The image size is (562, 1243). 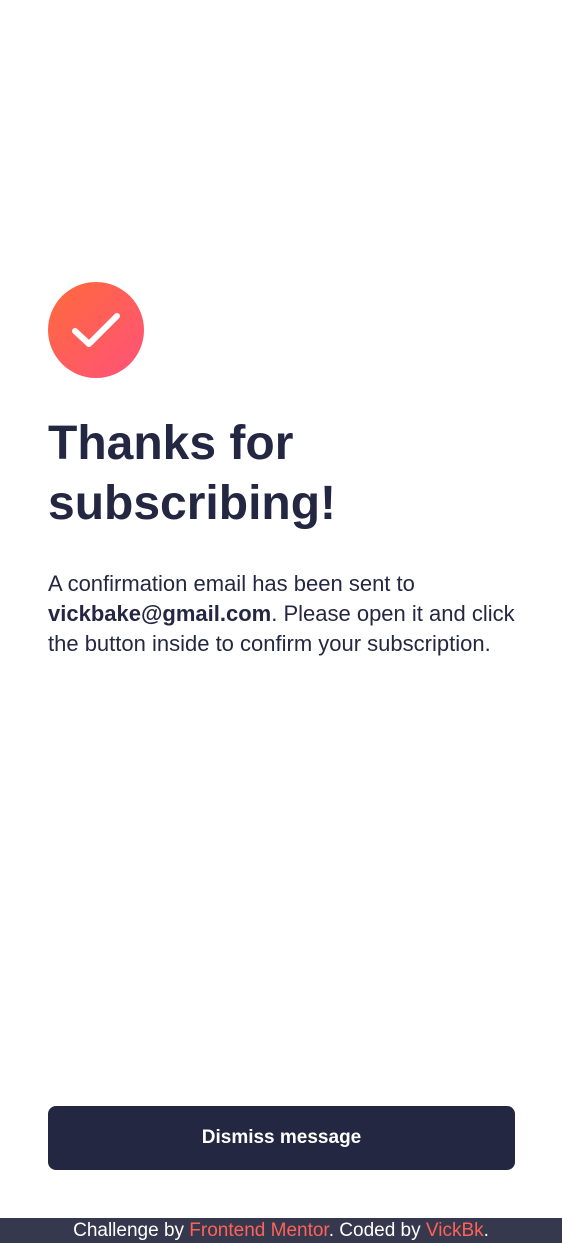 I want to click on author-link: VickBk, so click(x=455, y=1230).